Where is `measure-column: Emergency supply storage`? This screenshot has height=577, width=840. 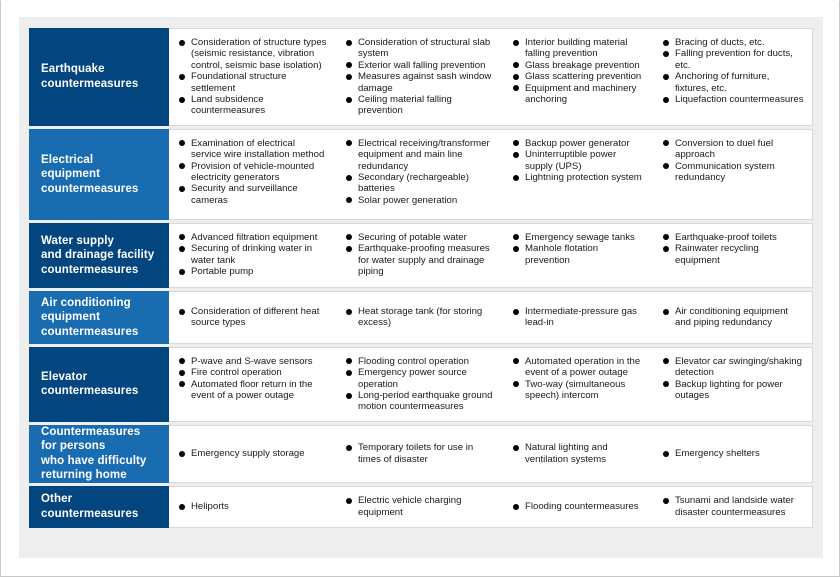 measure-column: Emergency supply storage is located at coordinates (252, 453).